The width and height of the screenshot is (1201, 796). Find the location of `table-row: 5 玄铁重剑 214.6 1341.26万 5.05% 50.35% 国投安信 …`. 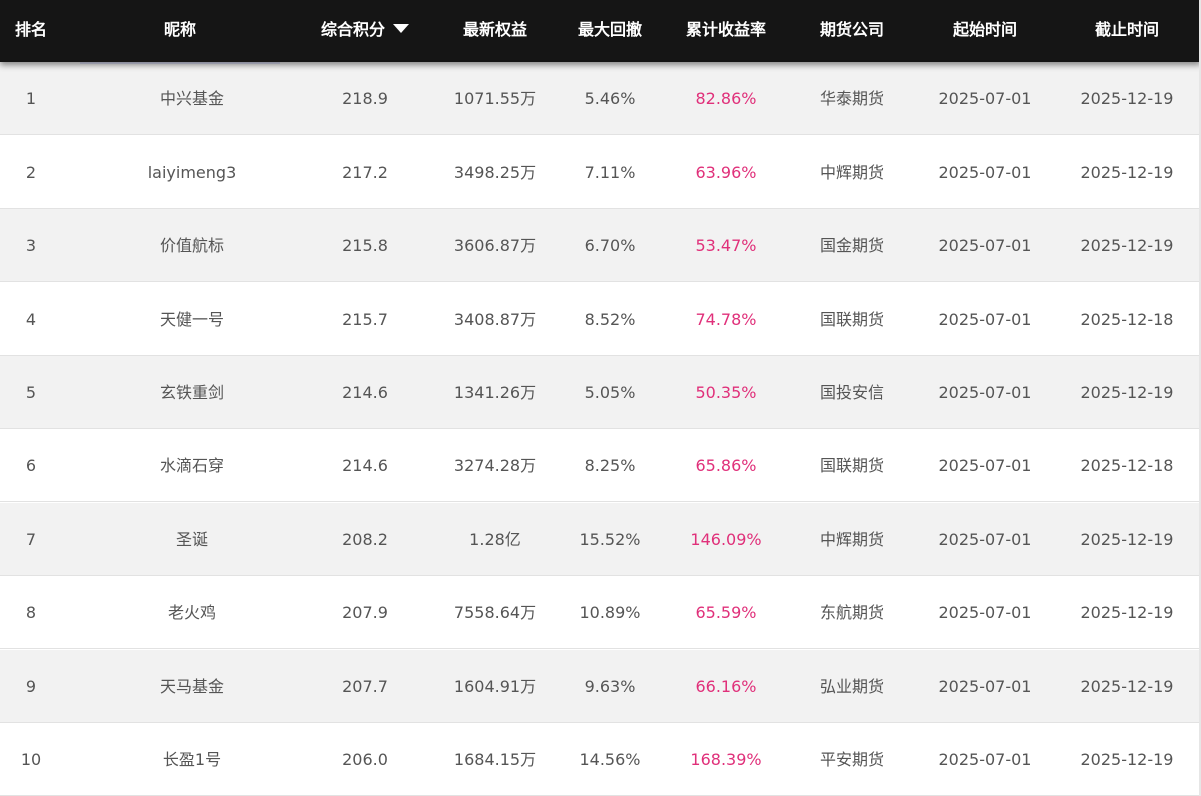

table-row: 5 玄铁重剑 214.6 1341.26万 5.05% 50.35% 国投安信 … is located at coordinates (600, 392).